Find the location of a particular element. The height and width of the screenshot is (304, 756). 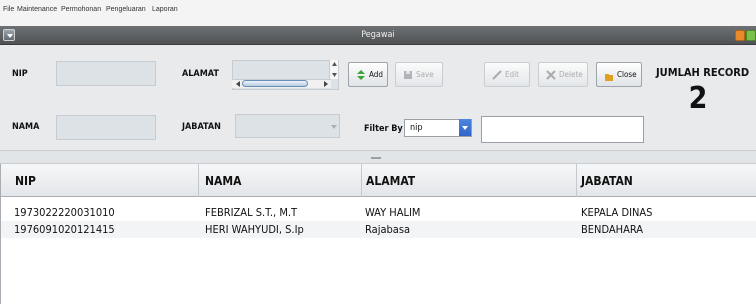

edit-label: Edit is located at coordinates (512, 74).